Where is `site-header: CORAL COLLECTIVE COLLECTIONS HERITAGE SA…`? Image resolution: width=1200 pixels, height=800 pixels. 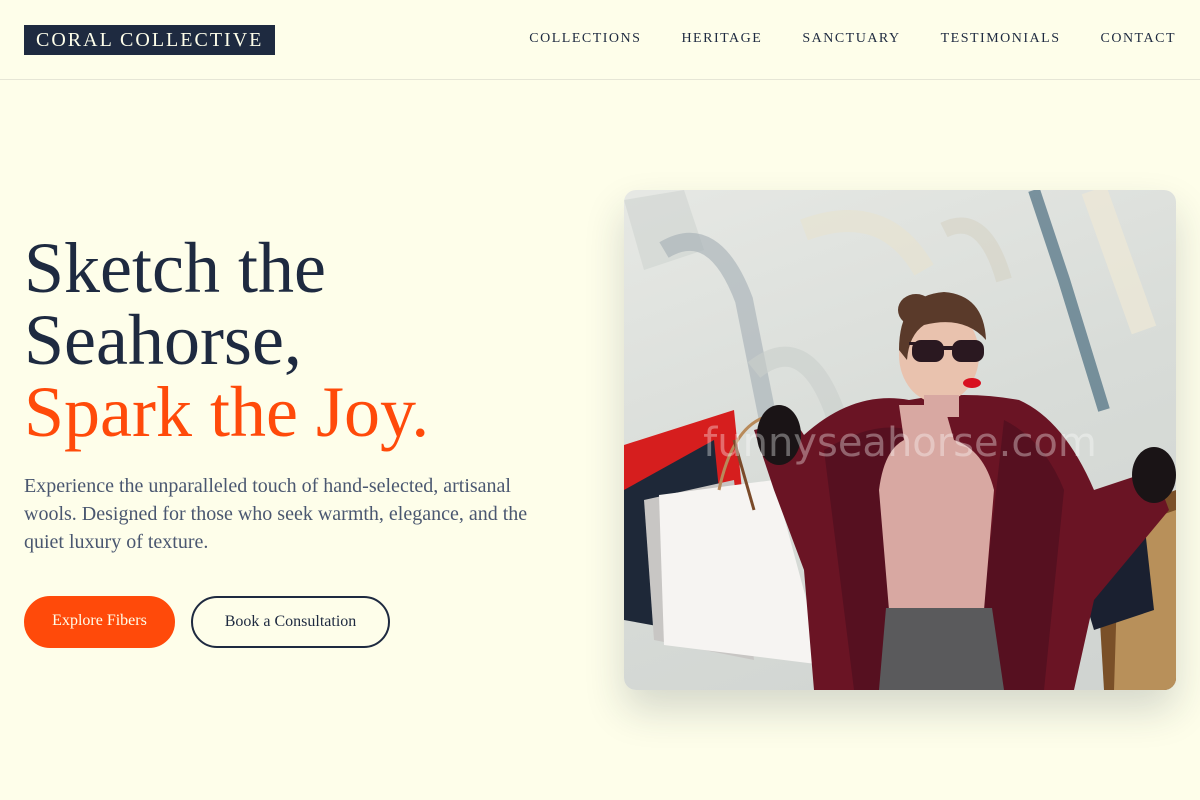
site-header: CORAL COLLECTIVE COLLECTIONS HERITAGE SA… is located at coordinates (600, 40).